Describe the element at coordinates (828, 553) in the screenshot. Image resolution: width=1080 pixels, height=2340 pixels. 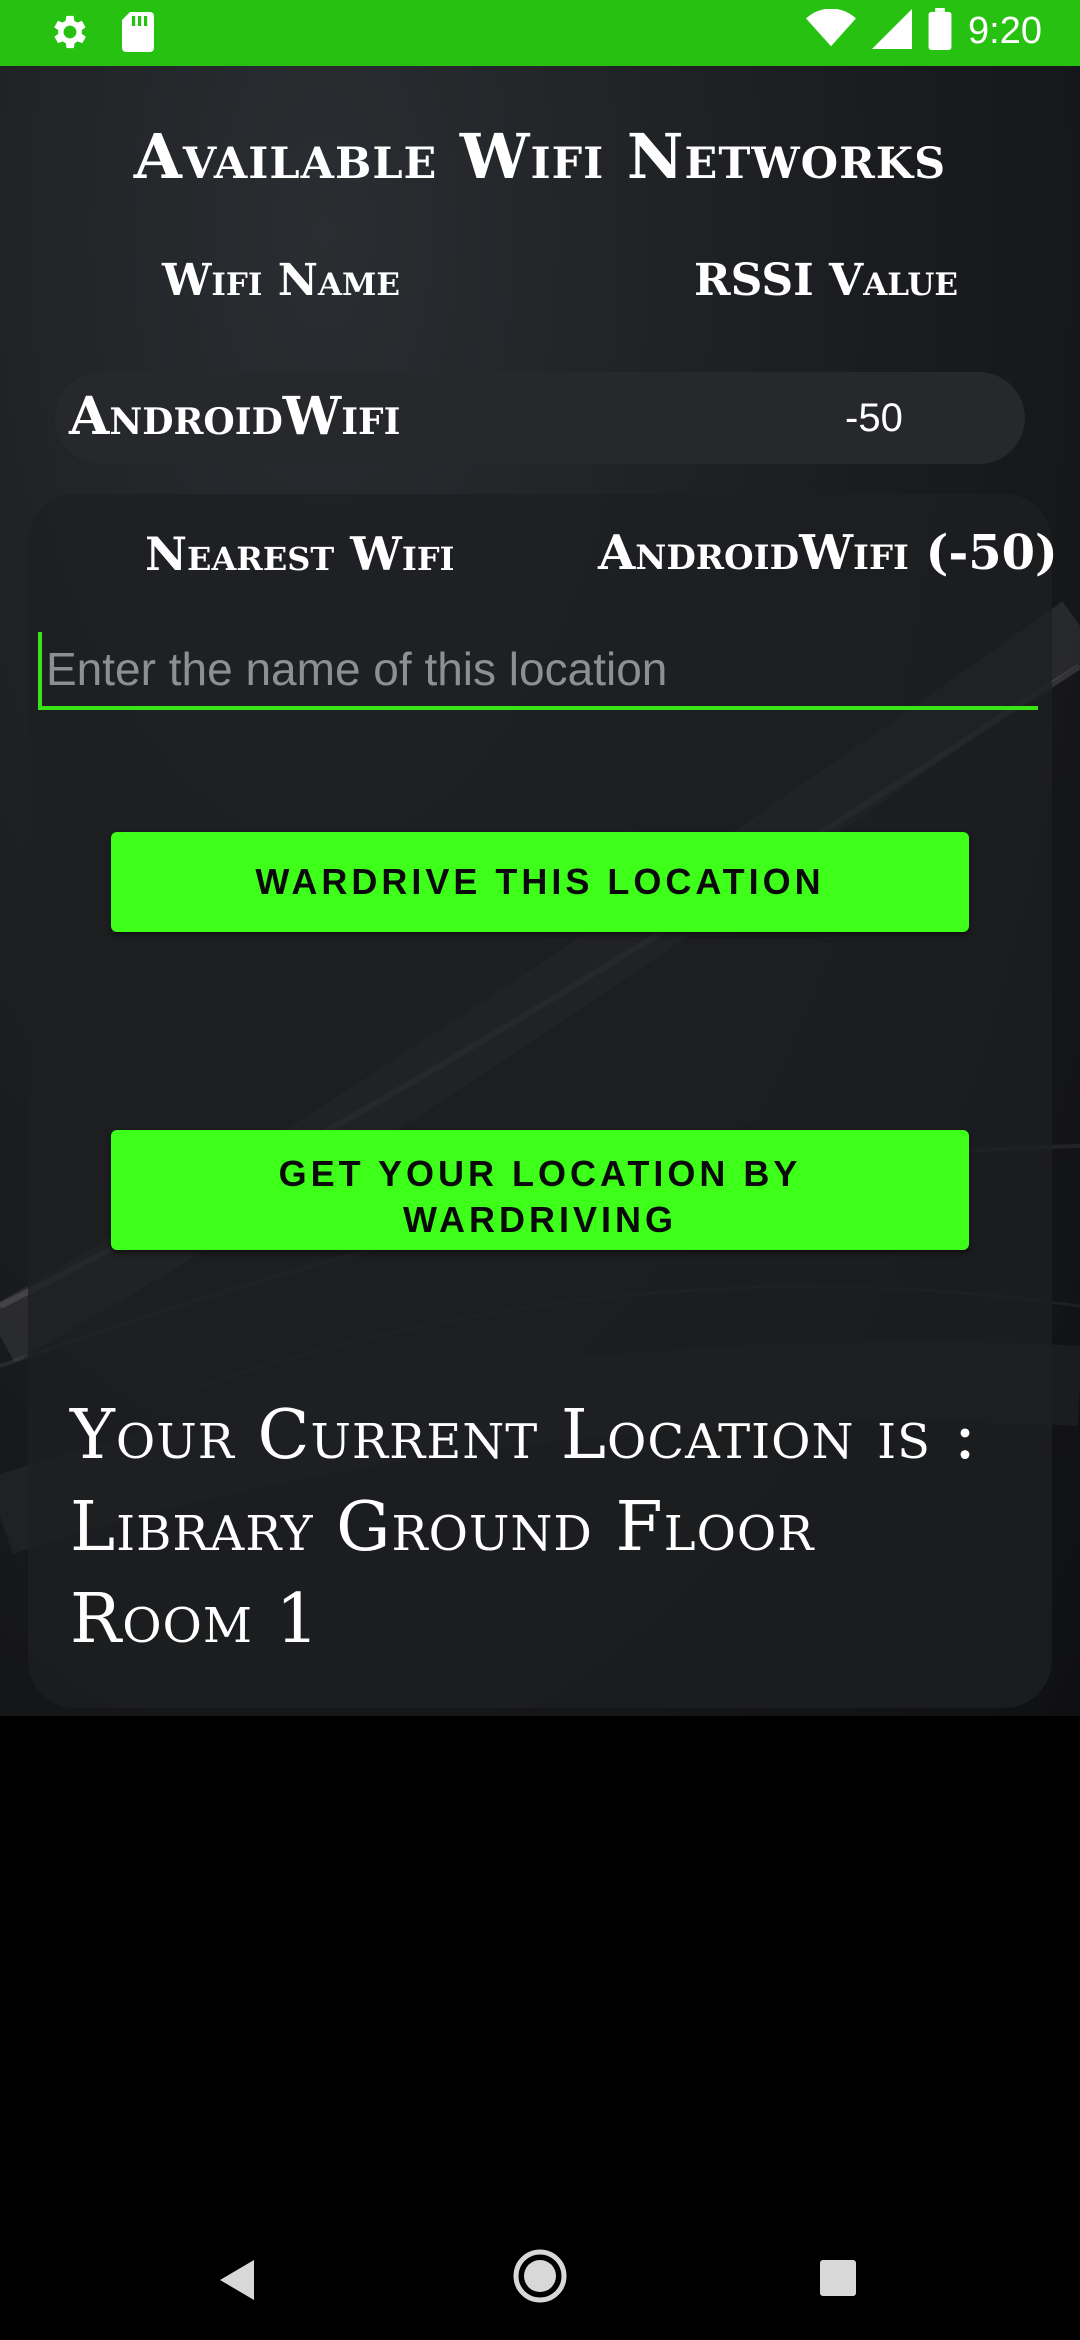
I see `nearest-wifi-value: AndroidWifi (-50)` at that location.